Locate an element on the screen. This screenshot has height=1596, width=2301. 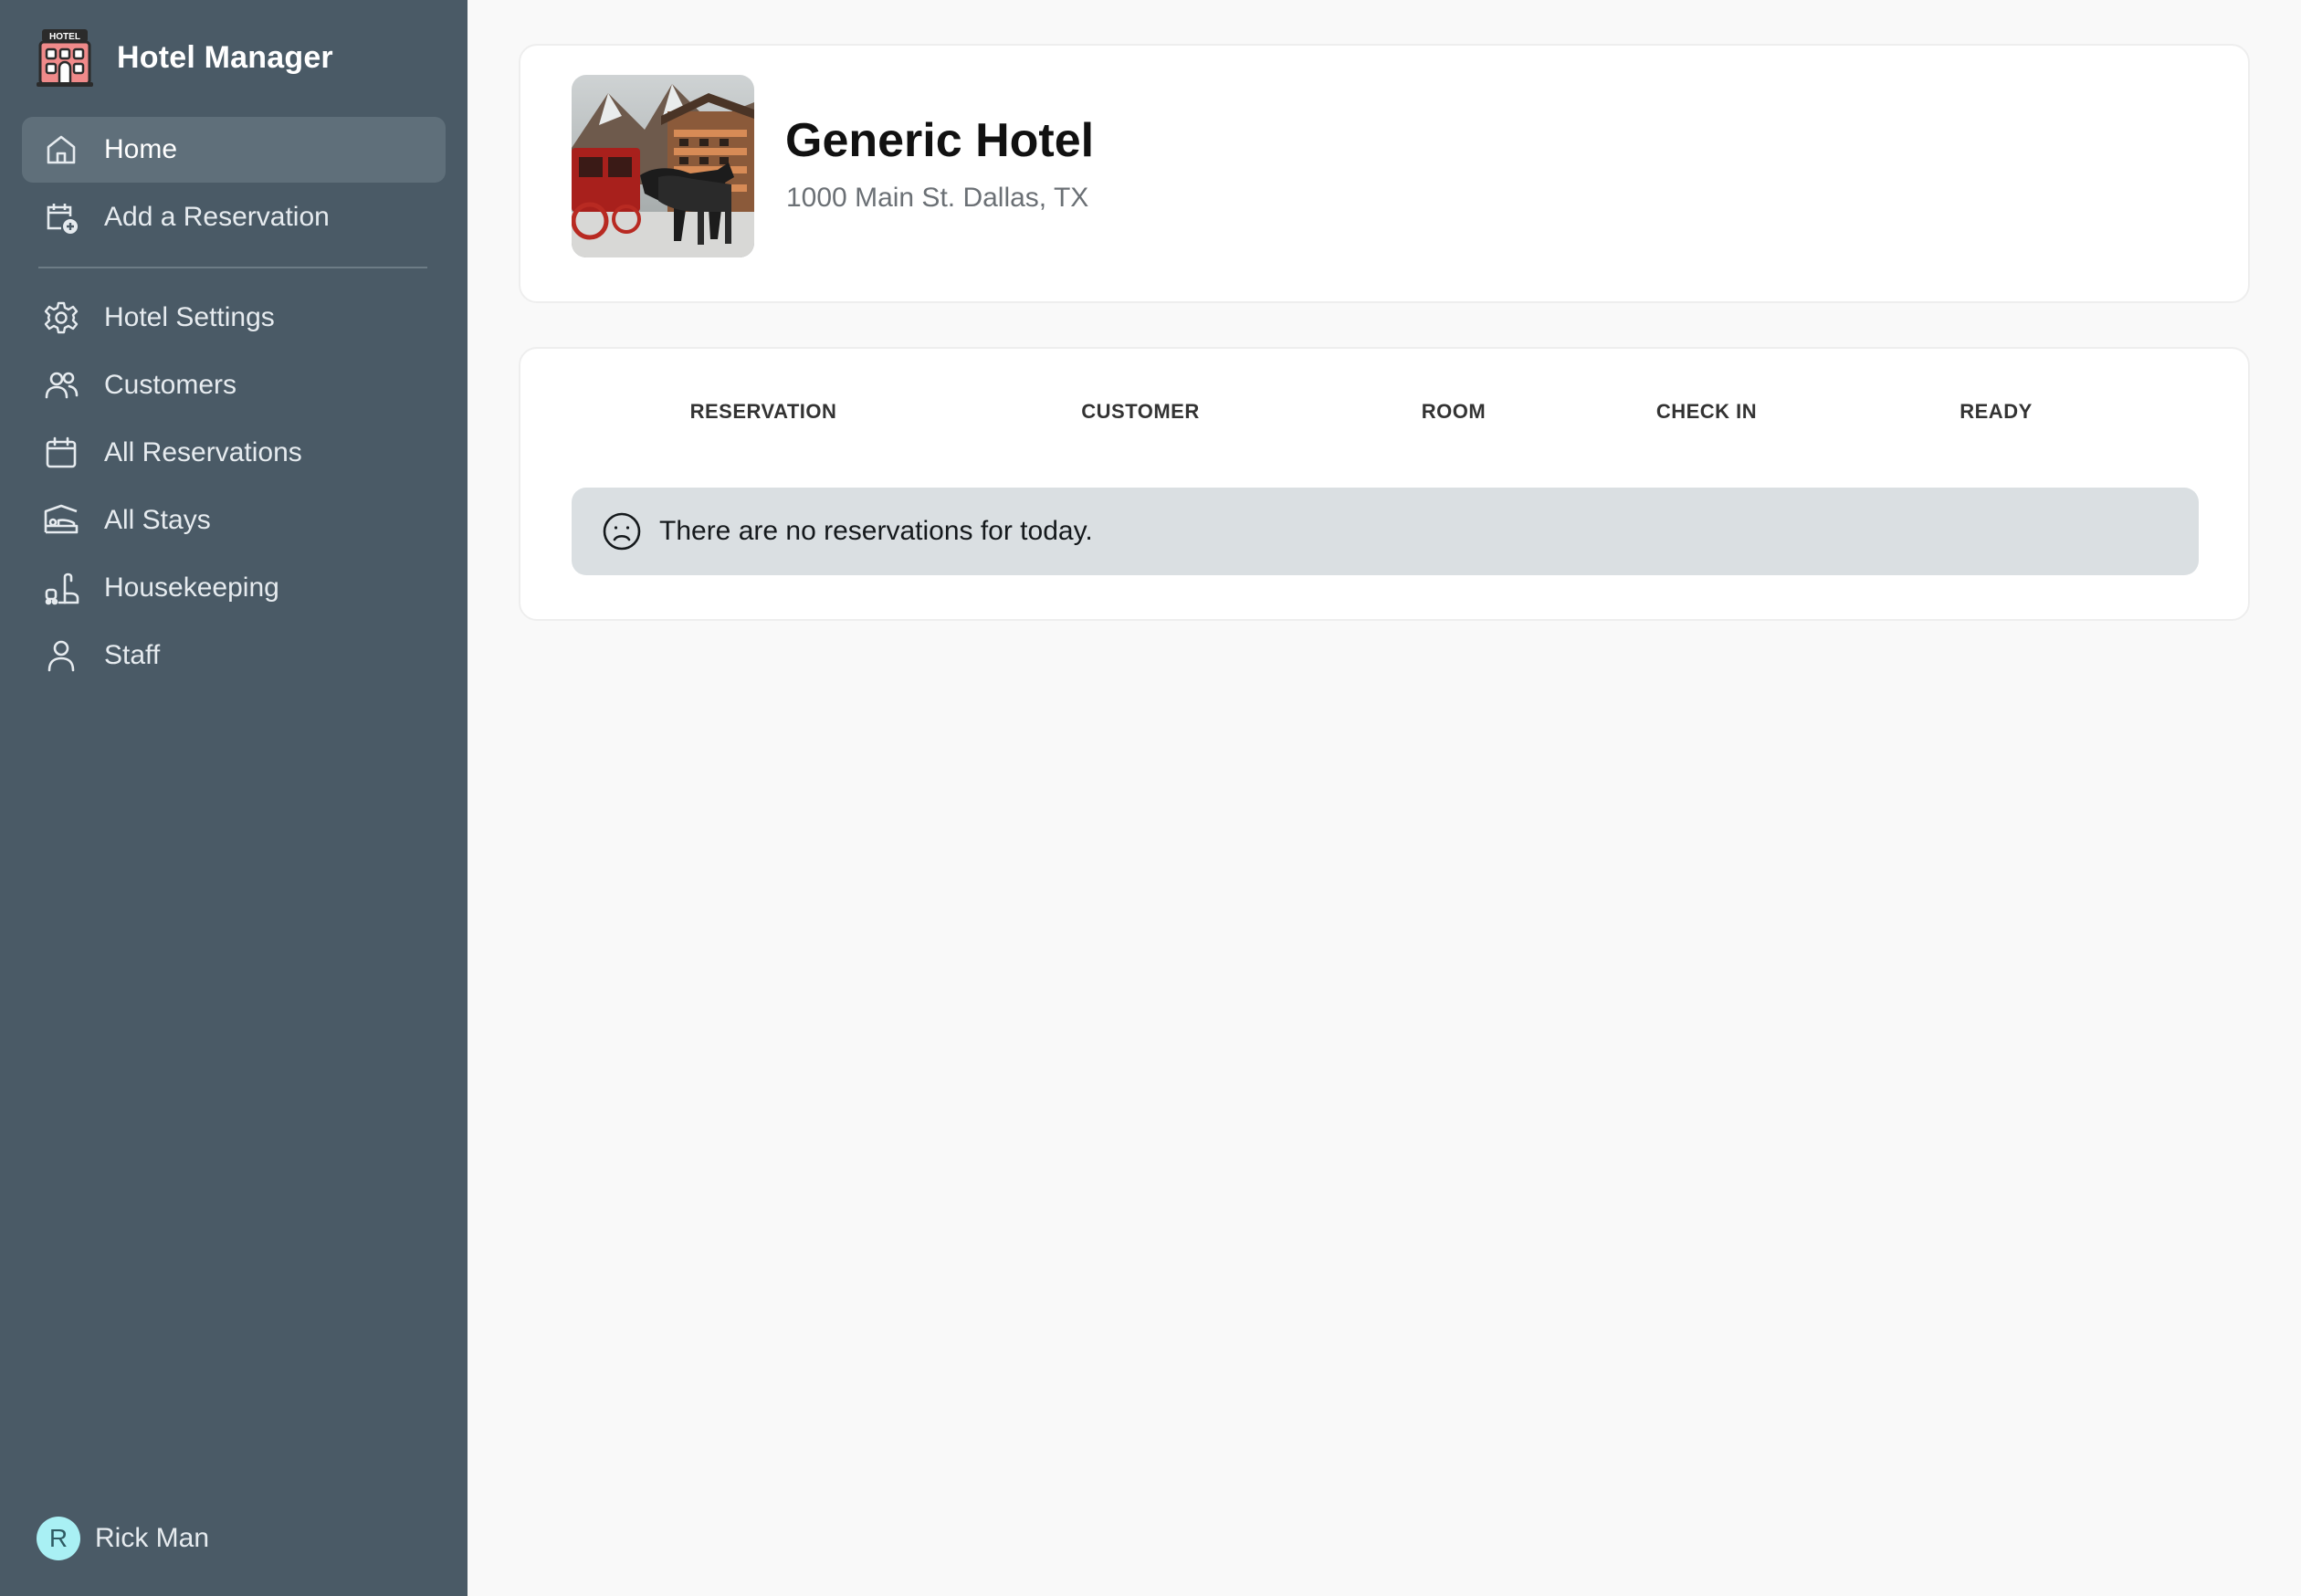
app-title: Hotel Manager is located at coordinates (225, 57).